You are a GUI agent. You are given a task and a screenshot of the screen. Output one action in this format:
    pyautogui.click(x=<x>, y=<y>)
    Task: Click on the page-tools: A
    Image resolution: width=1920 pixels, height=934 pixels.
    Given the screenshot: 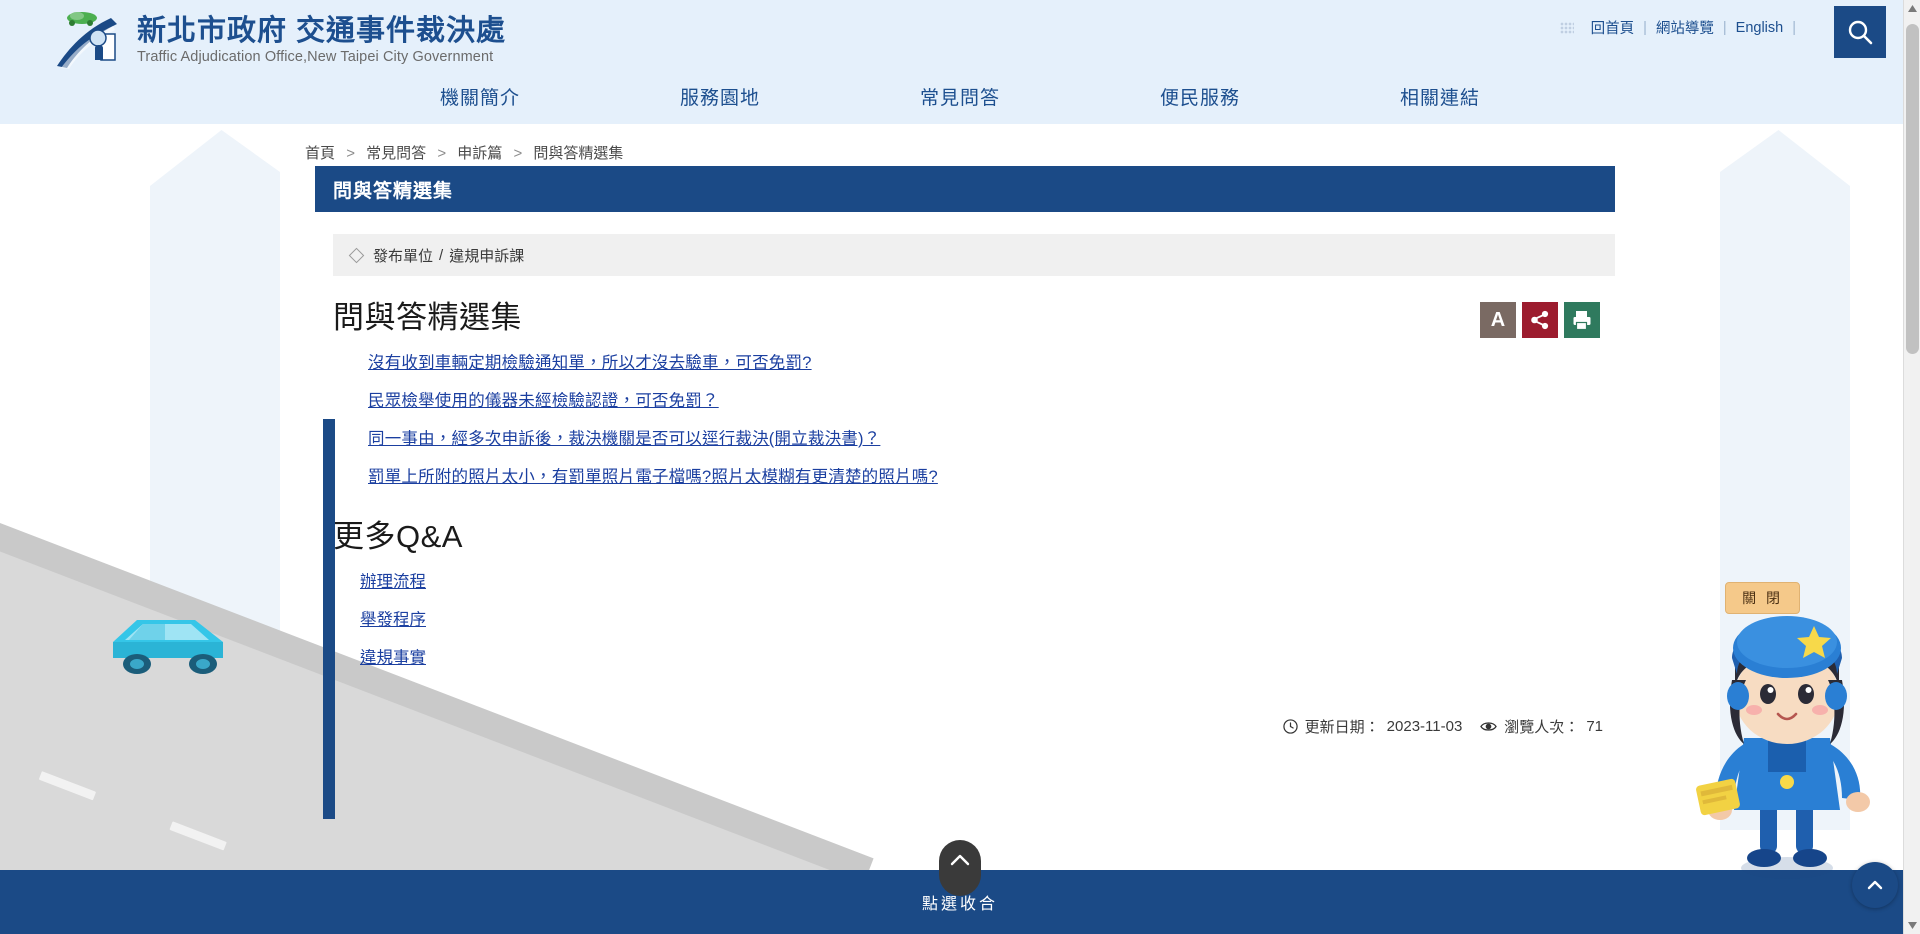 What is the action you would take?
    pyautogui.click(x=1540, y=320)
    